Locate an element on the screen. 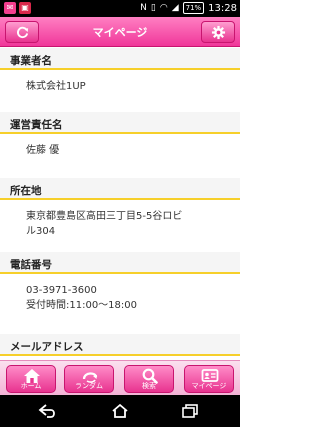 This screenshot has height=427, width=320. business-hours: 受付時間:11:00～18:00 is located at coordinates (82, 305).